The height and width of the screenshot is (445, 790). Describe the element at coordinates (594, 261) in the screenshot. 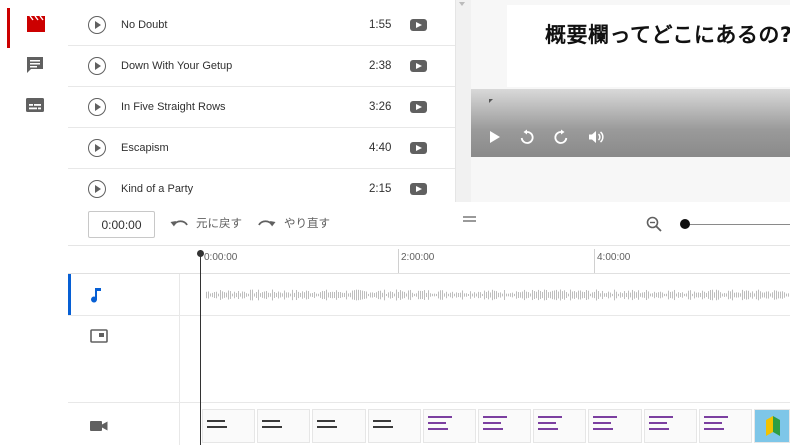

I see `ruler-tick` at that location.